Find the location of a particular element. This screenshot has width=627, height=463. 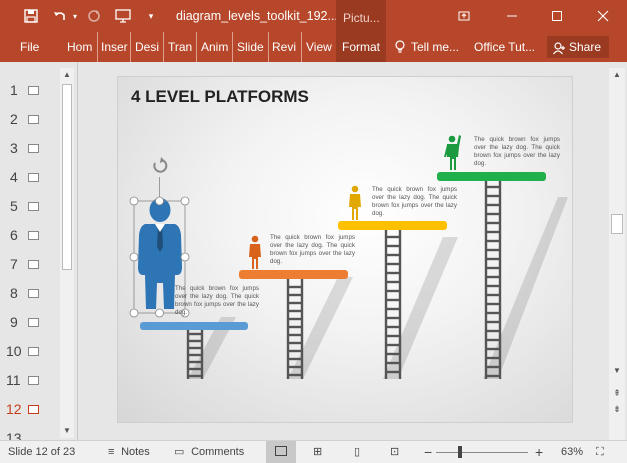

notes-icon: ≡ is located at coordinates (111, 452).